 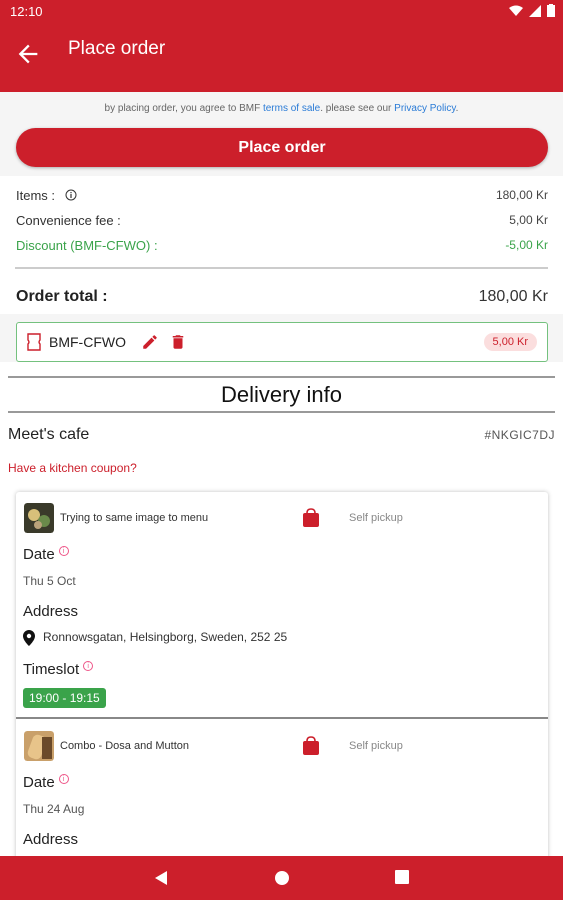 I want to click on edit-icon, so click(x=150, y=342).